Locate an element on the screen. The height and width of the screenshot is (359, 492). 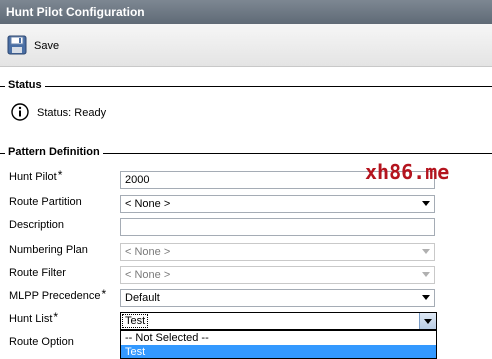
toolbar: Save is located at coordinates (246, 45).